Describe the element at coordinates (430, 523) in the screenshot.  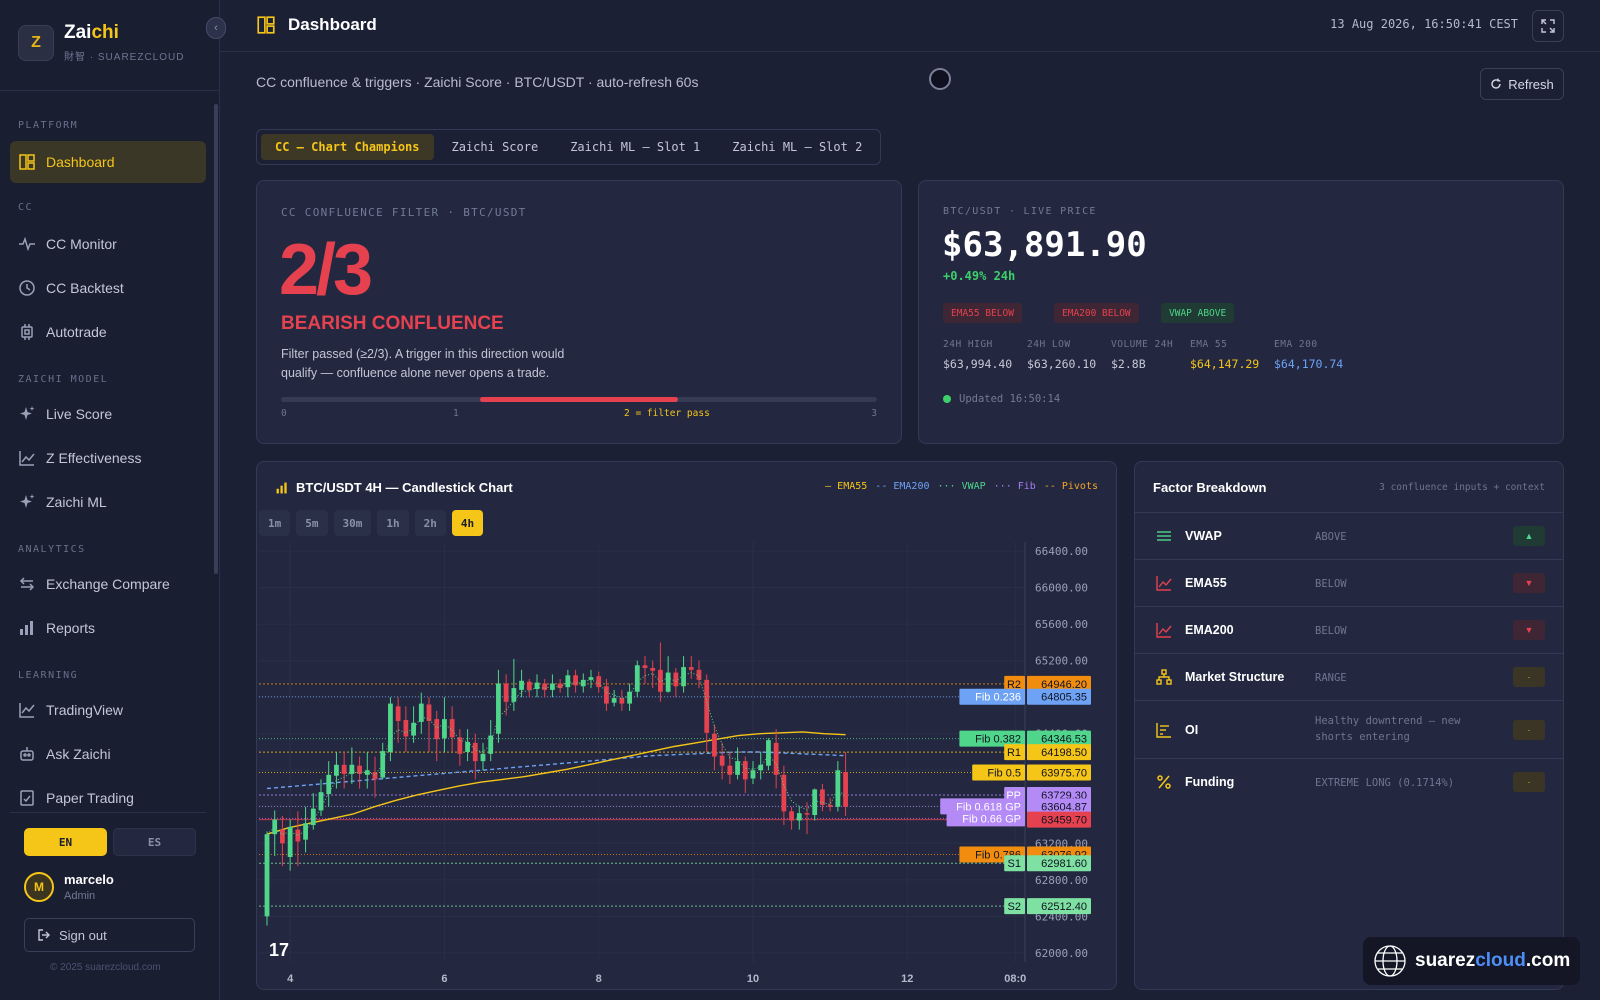
I see `tf-2h: 2h` at that location.